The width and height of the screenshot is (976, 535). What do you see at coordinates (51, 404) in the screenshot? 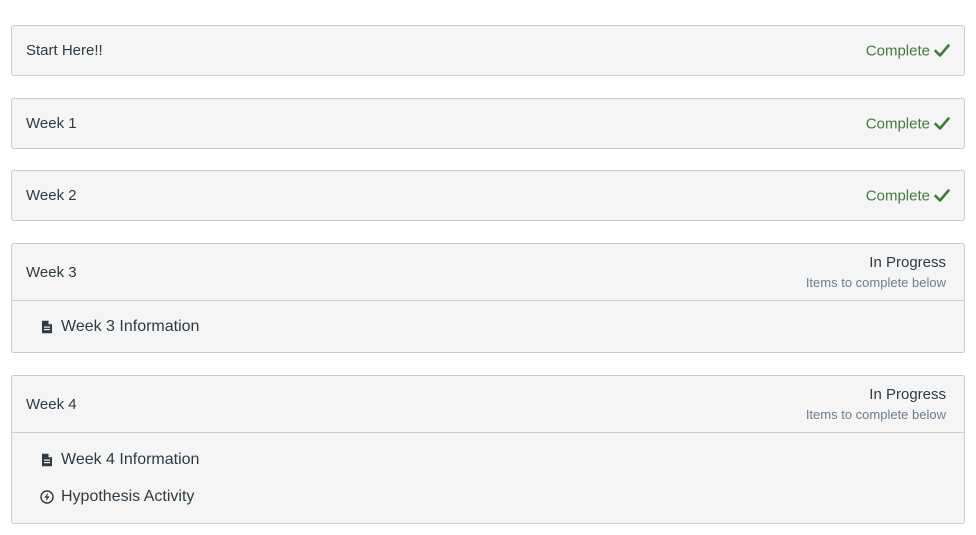
I see `module-title: Week 4` at bounding box center [51, 404].